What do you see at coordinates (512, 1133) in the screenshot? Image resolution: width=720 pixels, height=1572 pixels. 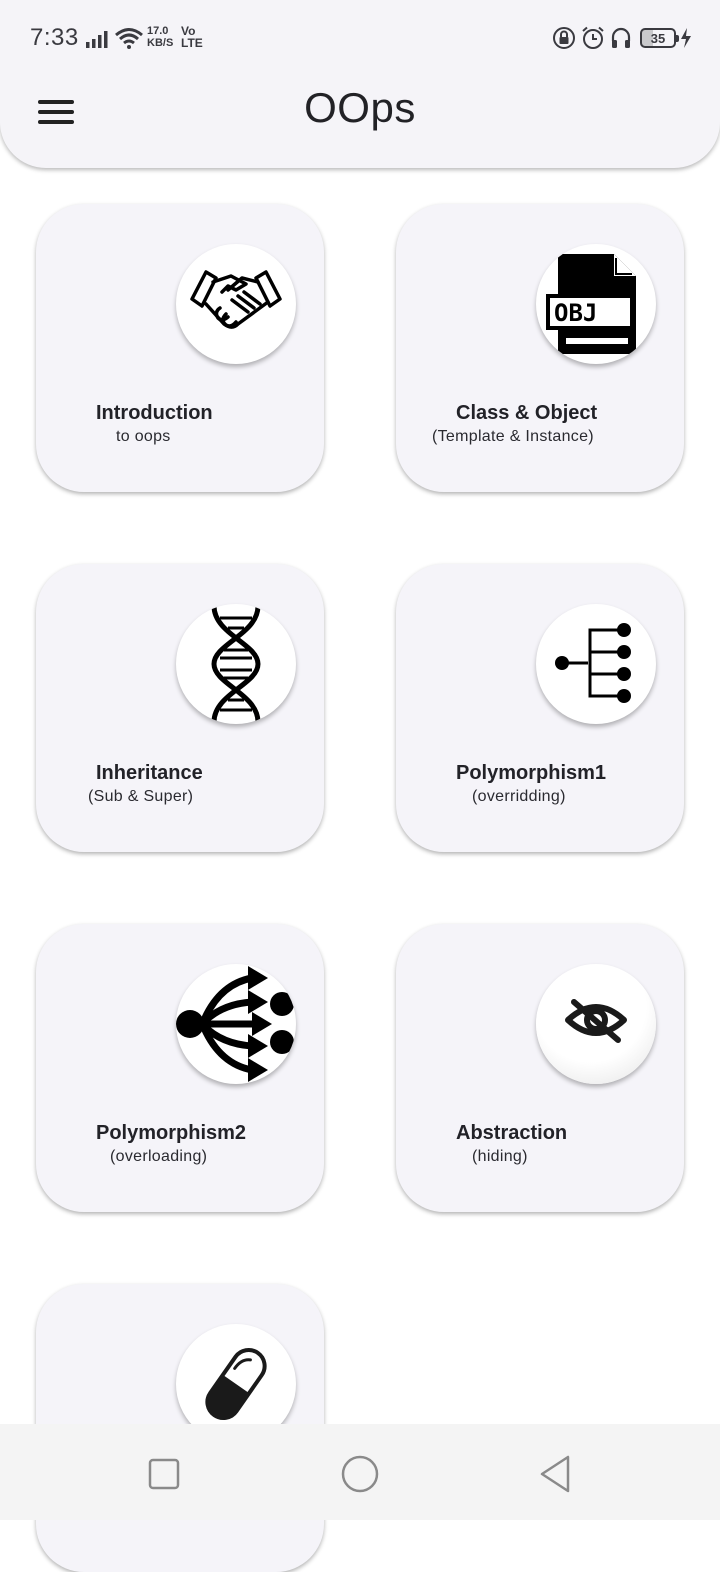 I see `card-title: Abstraction` at bounding box center [512, 1133].